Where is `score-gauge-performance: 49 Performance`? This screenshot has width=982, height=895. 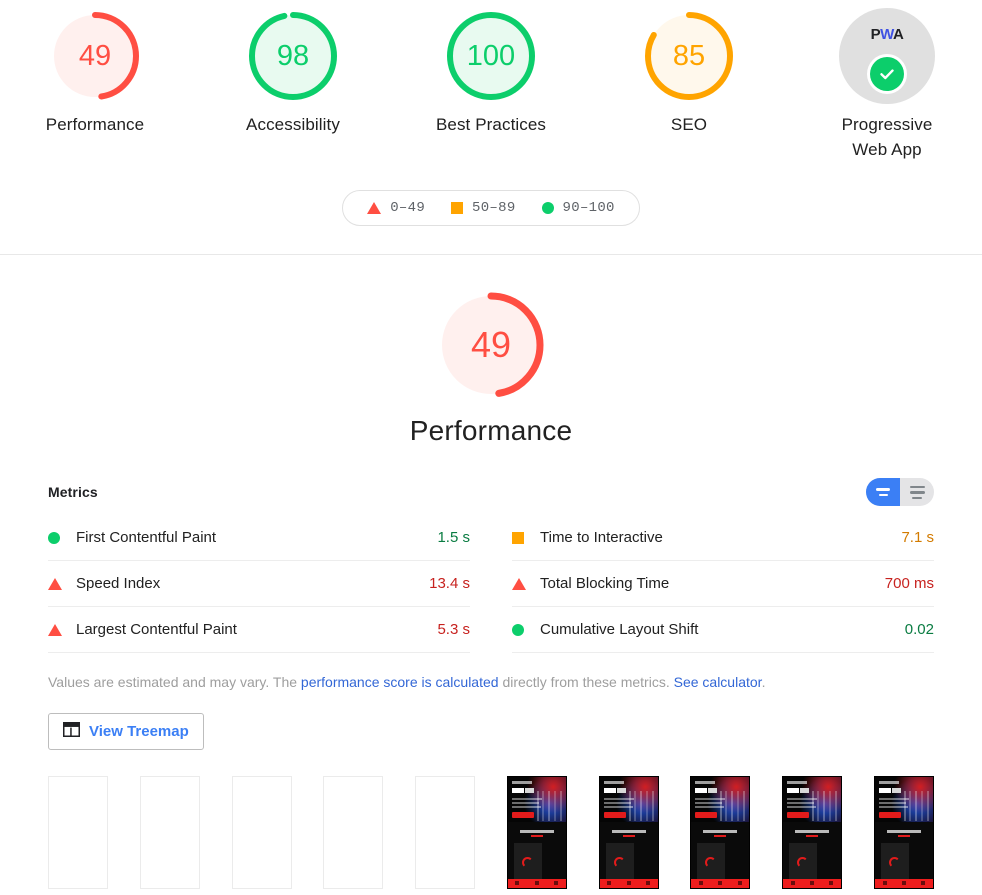
score-gauge-performance: 49 Performance is located at coordinates (95, 73).